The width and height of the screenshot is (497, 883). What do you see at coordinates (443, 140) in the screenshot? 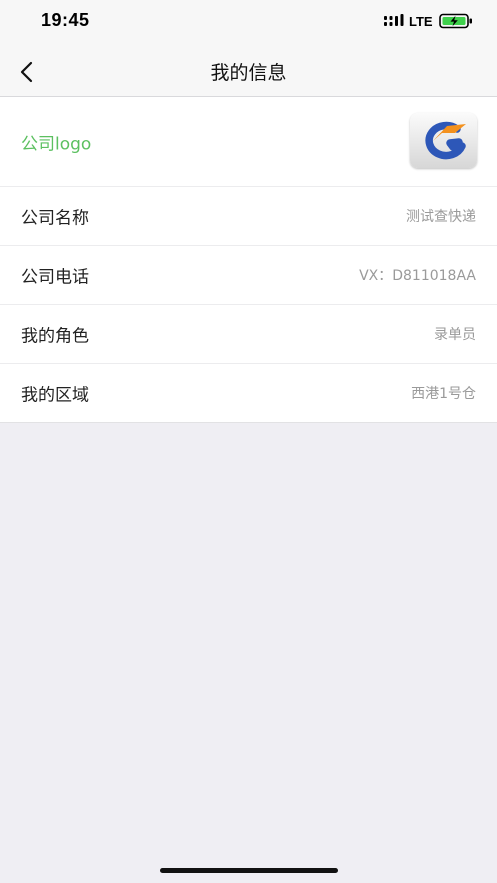
I see `company-logo` at bounding box center [443, 140].